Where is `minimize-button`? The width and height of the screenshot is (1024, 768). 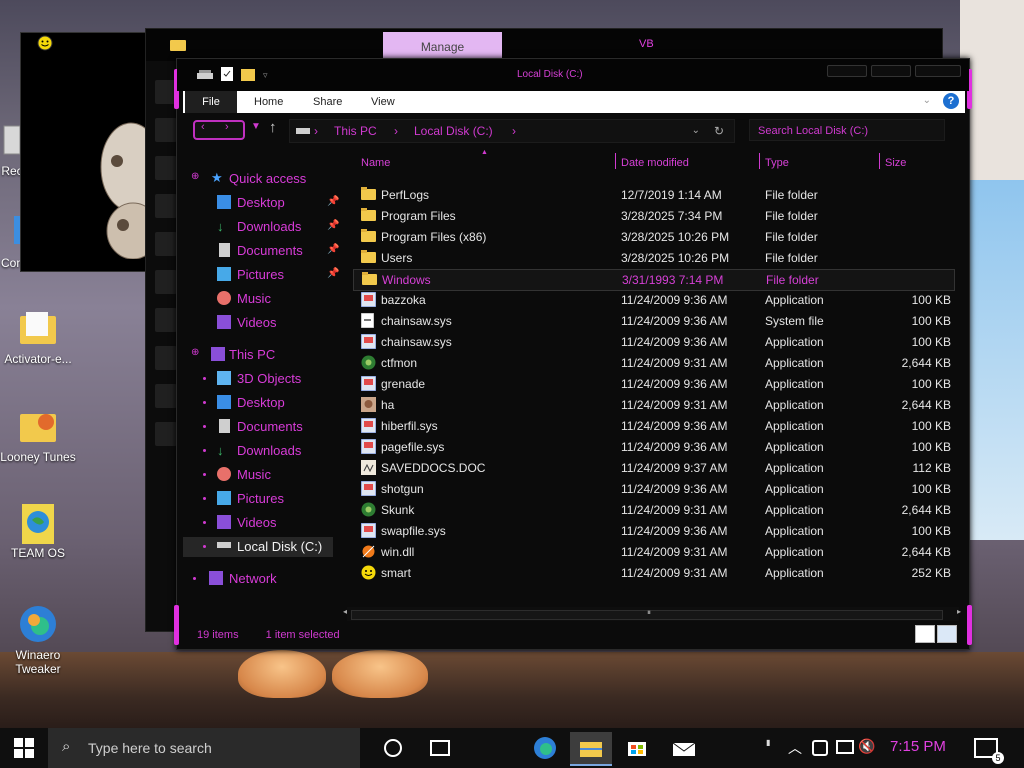 minimize-button is located at coordinates (847, 71).